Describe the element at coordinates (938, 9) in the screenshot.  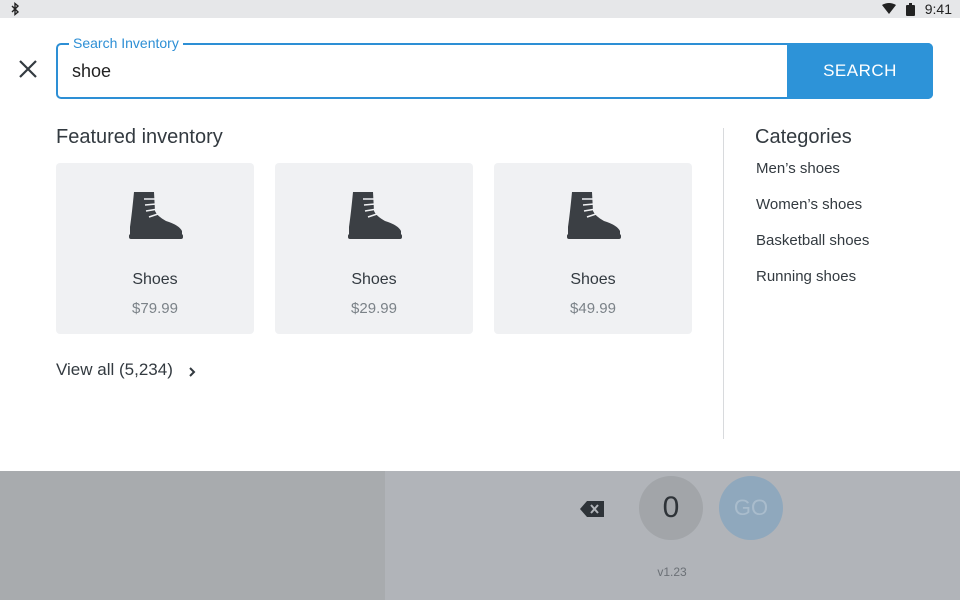
I see `clock: 9:41` at that location.